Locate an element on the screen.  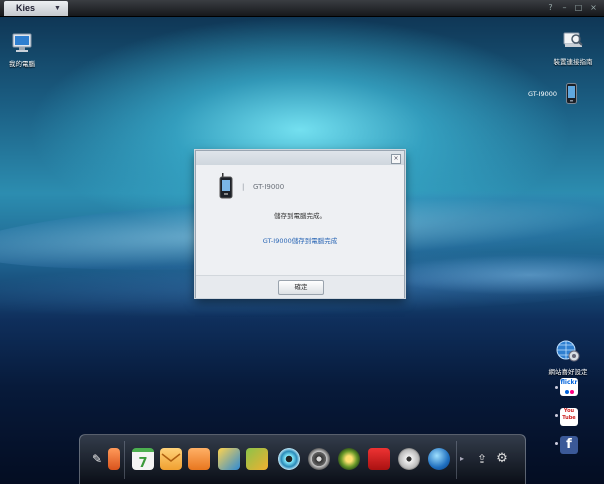
globe-gear-icon is located at coordinates (568, 351).